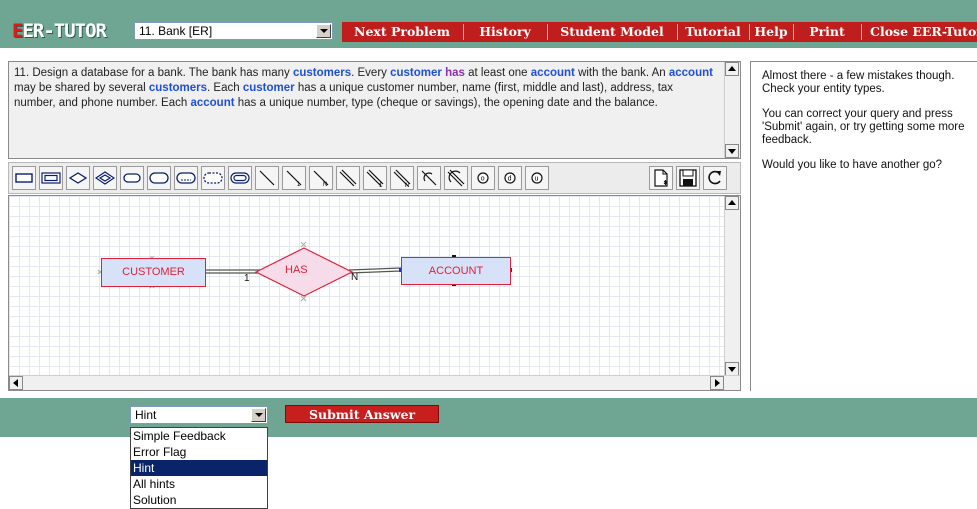  I want to click on total-n-line-icon: N, so click(402, 178).